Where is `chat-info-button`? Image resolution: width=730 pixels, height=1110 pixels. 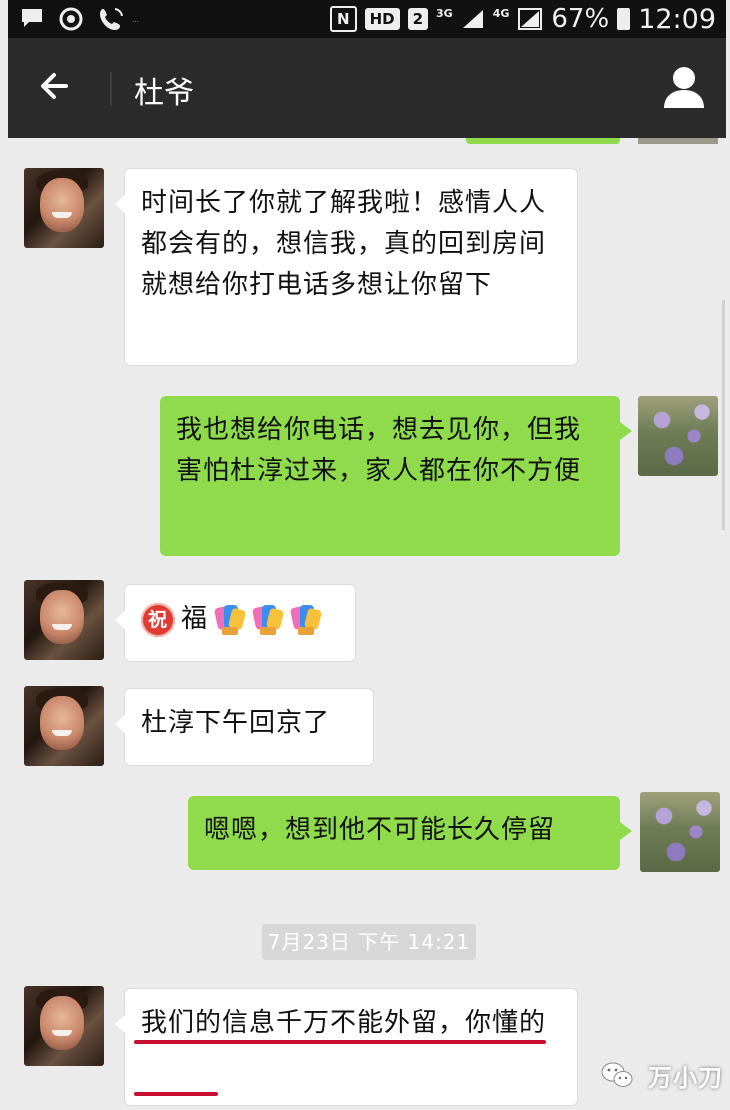 chat-info-button is located at coordinates (684, 87).